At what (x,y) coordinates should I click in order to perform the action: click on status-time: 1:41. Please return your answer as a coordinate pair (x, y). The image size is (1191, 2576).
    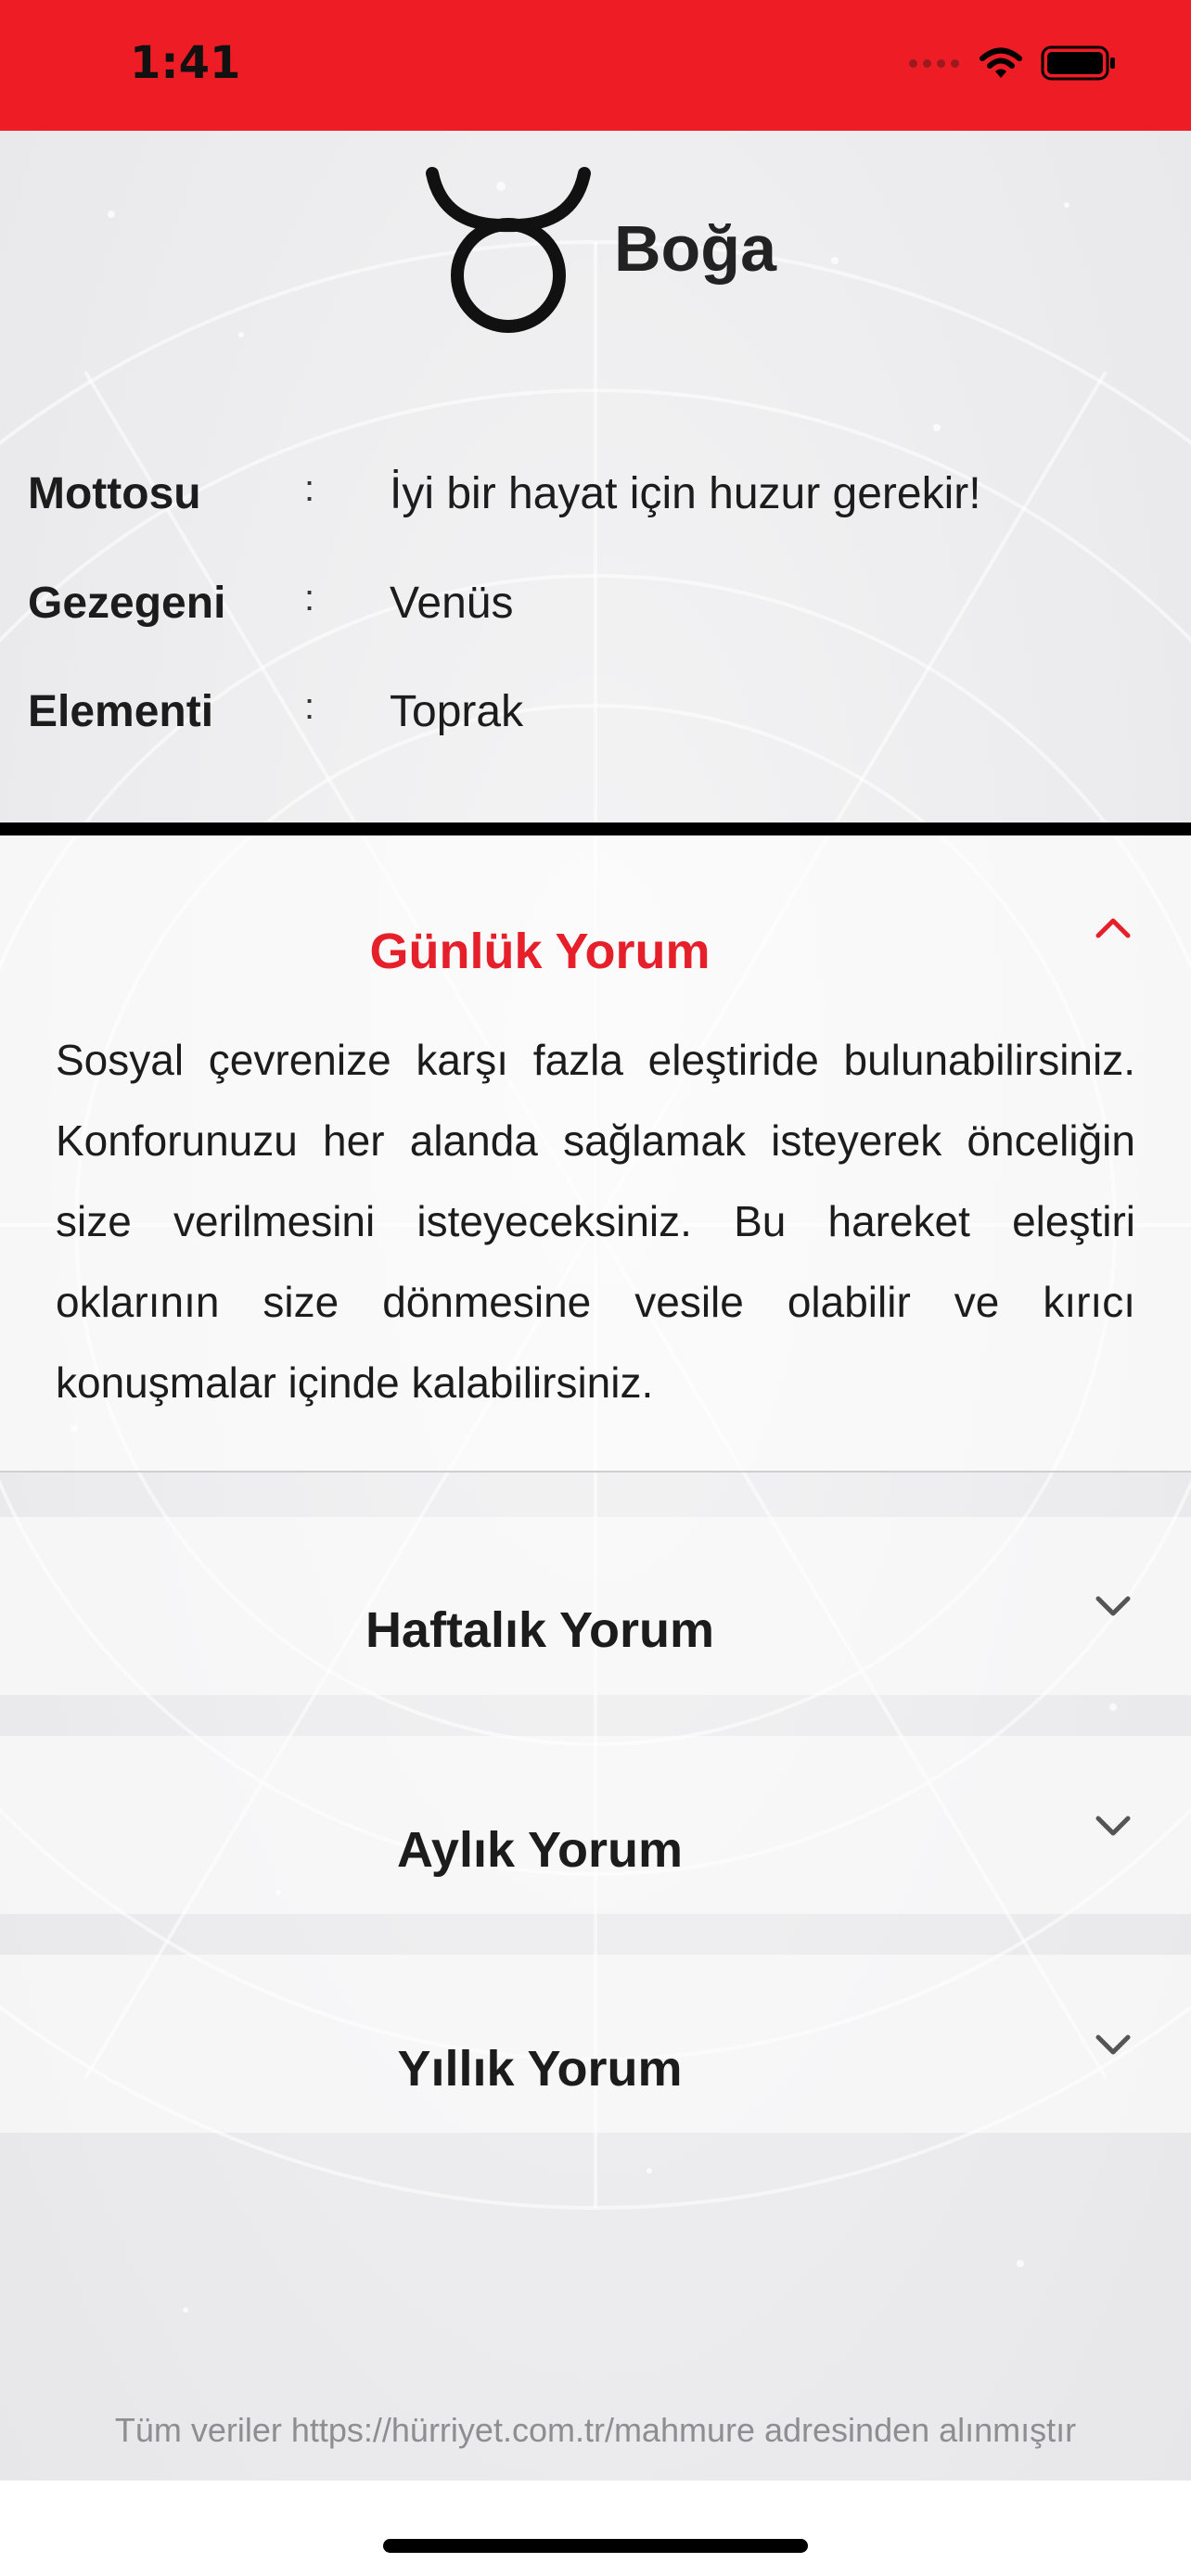
    Looking at the image, I should click on (185, 63).